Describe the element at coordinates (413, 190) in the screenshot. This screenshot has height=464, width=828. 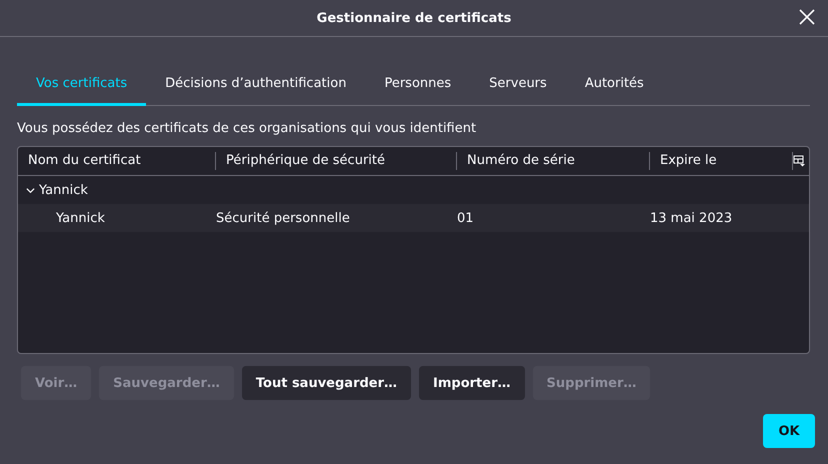
I see `tree-group-row: Yannick` at that location.